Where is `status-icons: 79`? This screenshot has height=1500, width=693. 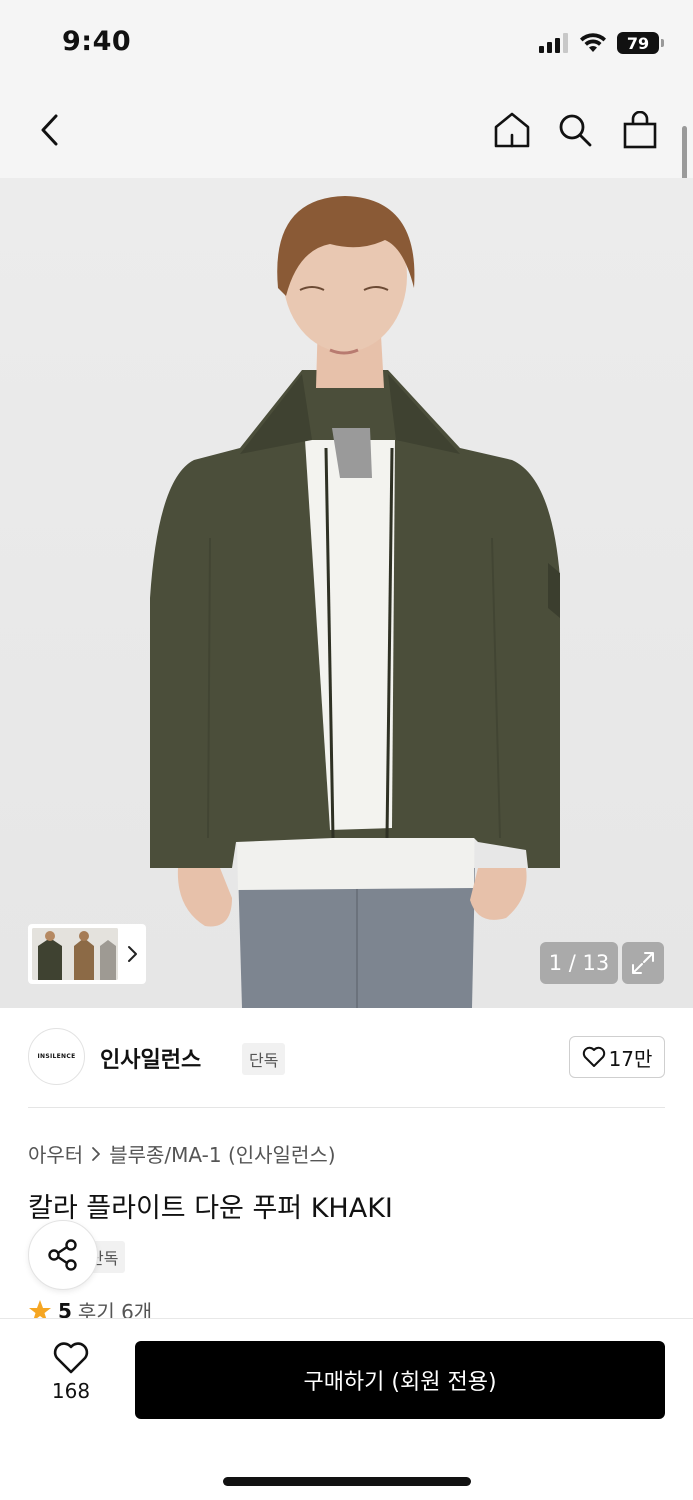 status-icons: 79 is located at coordinates (601, 43).